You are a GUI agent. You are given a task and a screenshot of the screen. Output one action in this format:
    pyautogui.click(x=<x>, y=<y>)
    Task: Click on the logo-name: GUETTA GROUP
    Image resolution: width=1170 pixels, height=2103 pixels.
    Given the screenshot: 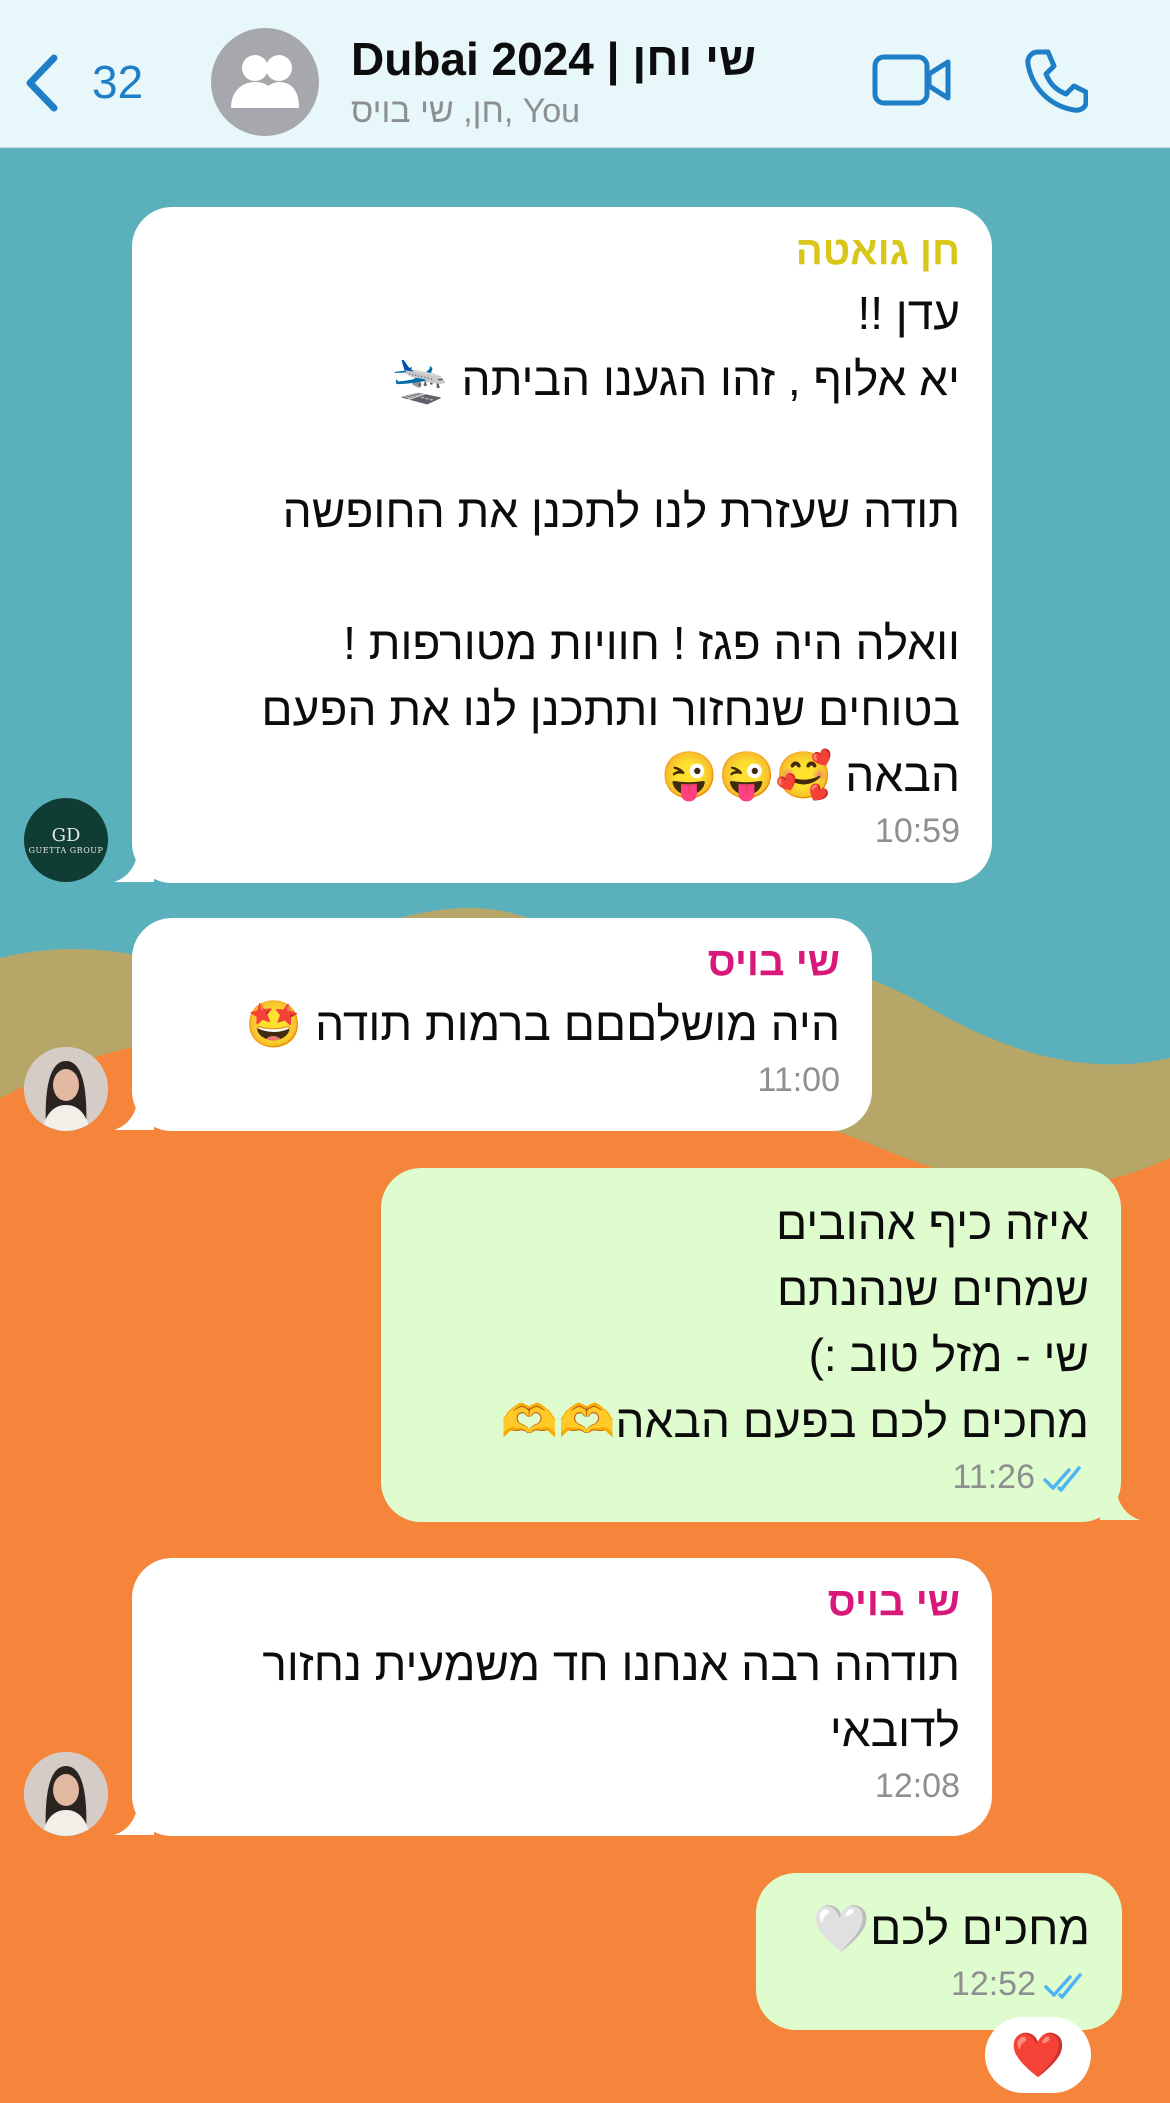 What is the action you would take?
    pyautogui.click(x=66, y=850)
    